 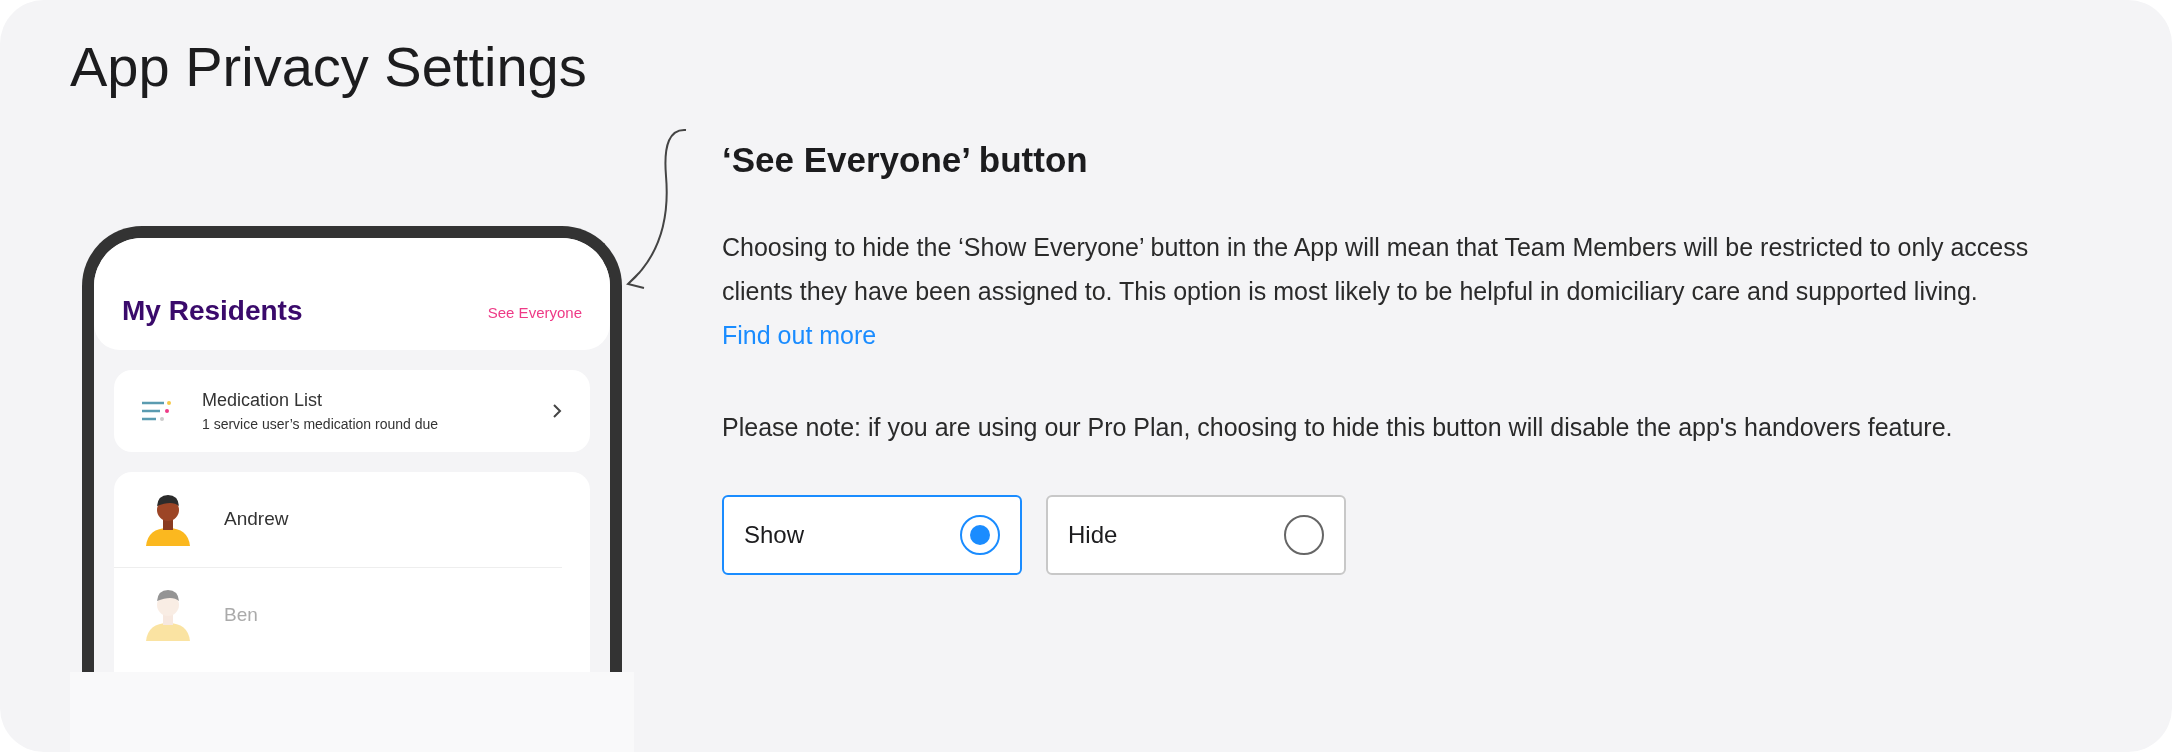 What do you see at coordinates (256, 519) in the screenshot?
I see `resident-name: Andrew` at bounding box center [256, 519].